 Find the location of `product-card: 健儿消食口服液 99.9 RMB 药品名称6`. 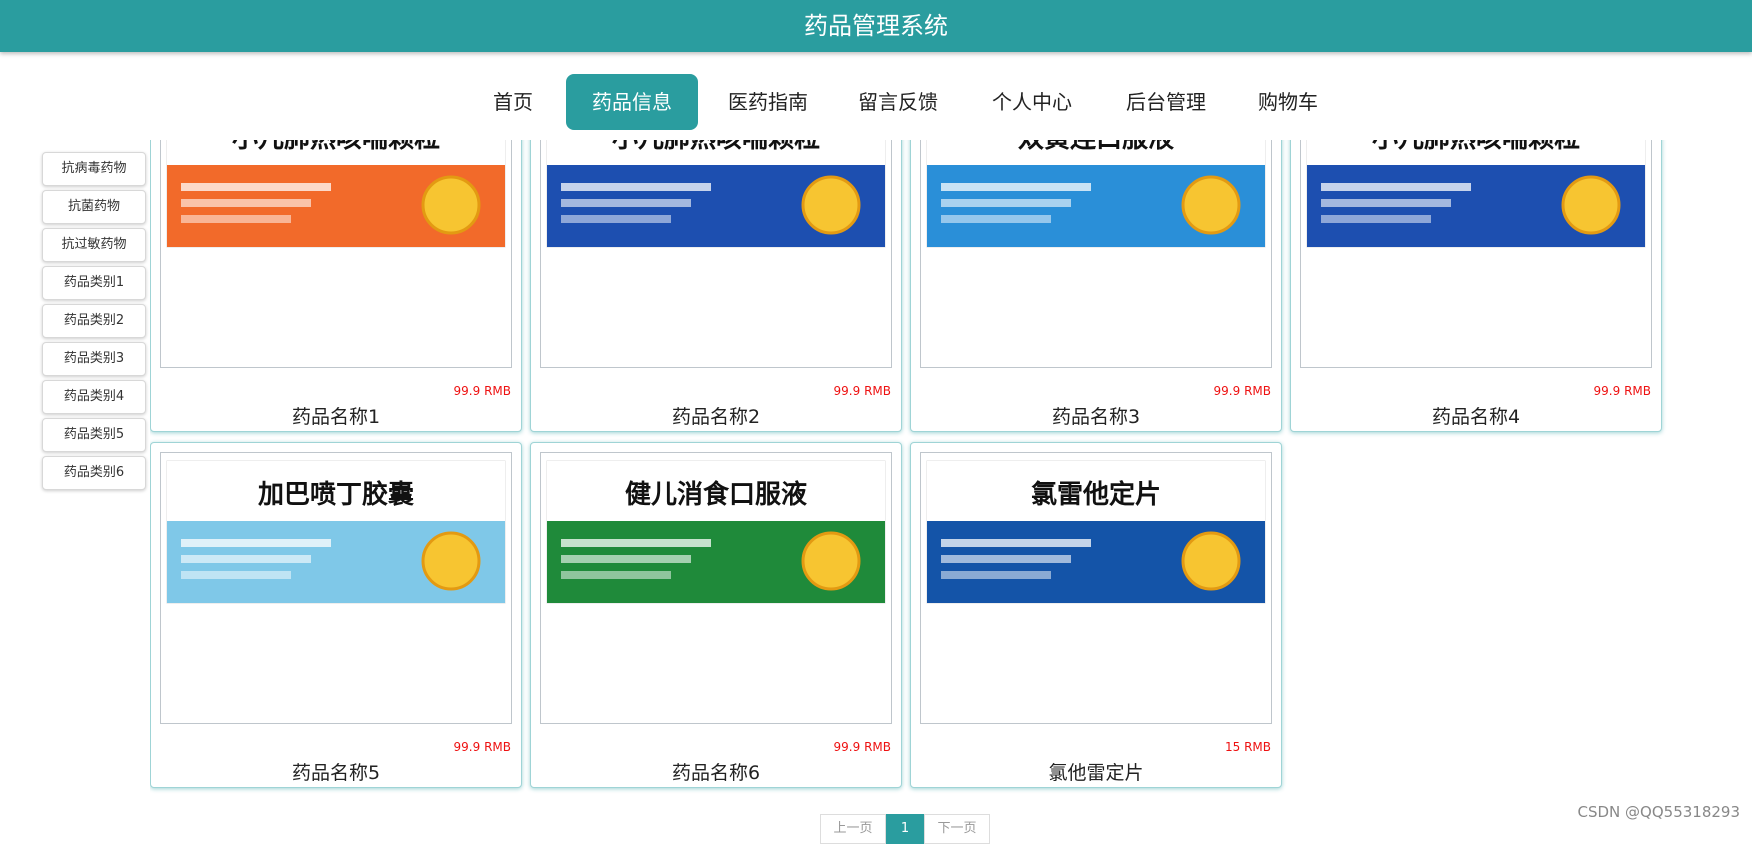

product-card: 健儿消食口服液 99.9 RMB 药品名称6 is located at coordinates (716, 615).